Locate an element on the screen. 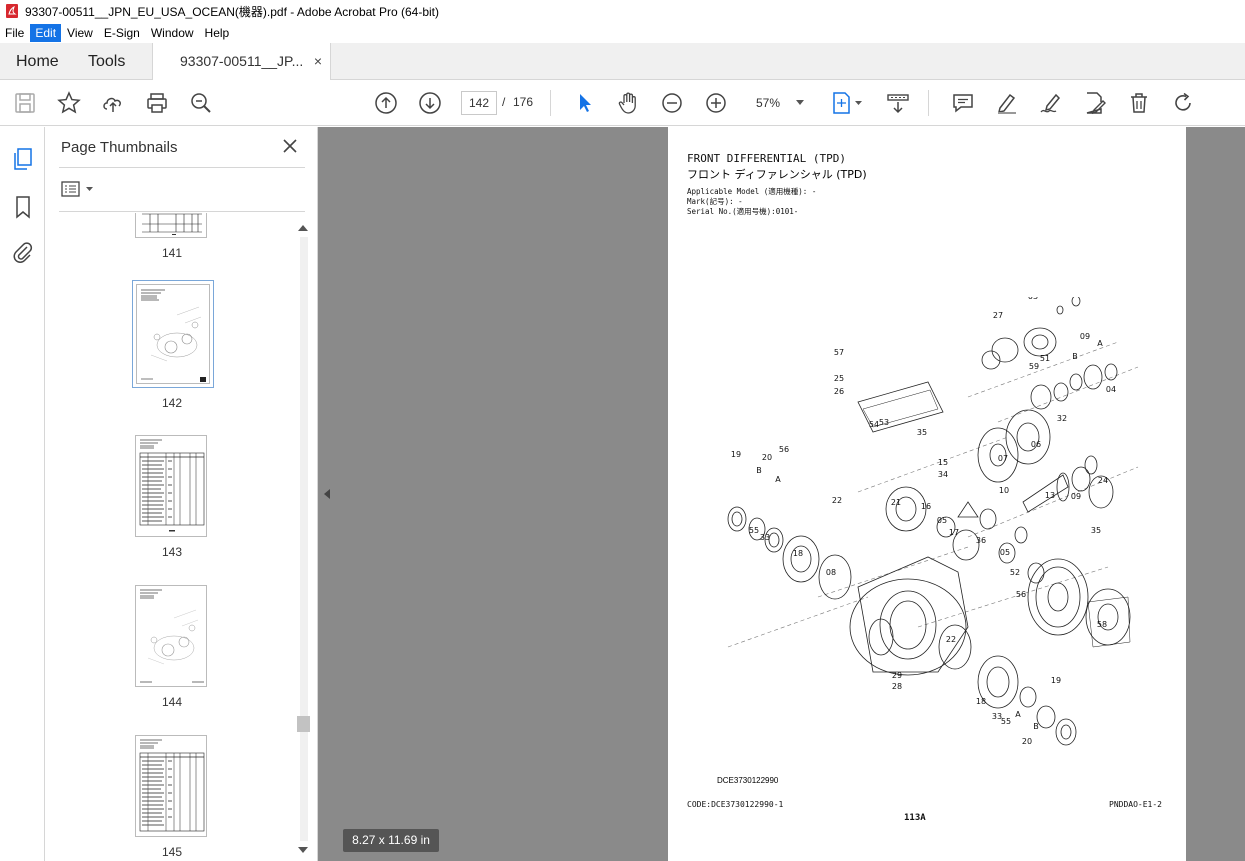  zoom-out-icon is located at coordinates (672, 103).